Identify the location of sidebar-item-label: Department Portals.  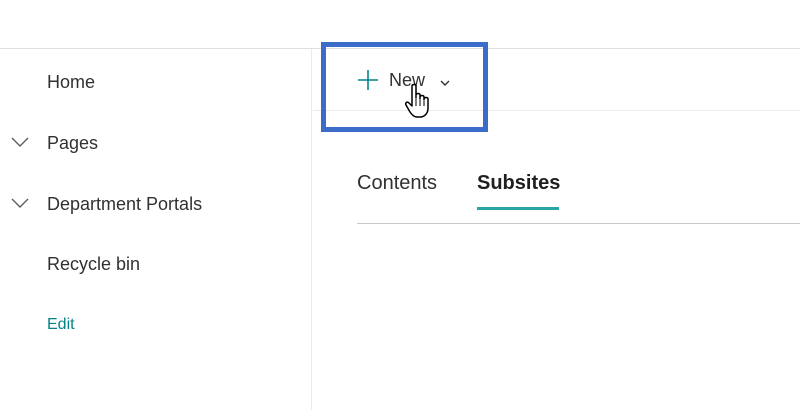
(125, 204).